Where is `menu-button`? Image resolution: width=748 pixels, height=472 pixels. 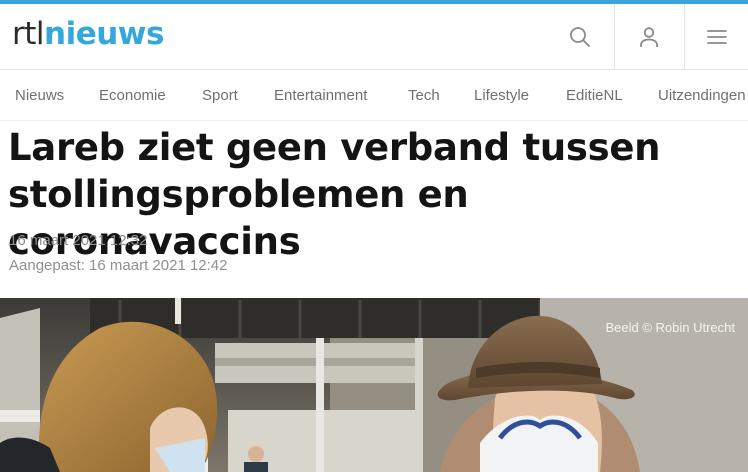
menu-button is located at coordinates (716, 36).